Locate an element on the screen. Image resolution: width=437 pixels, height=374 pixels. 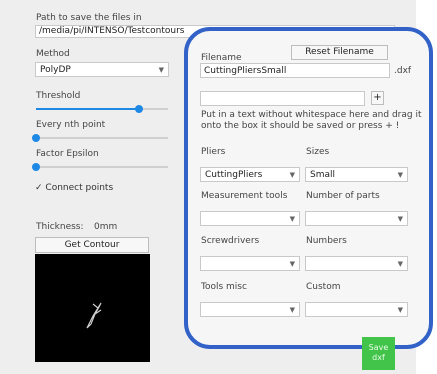
category-label: Pliers is located at coordinates (213, 152).